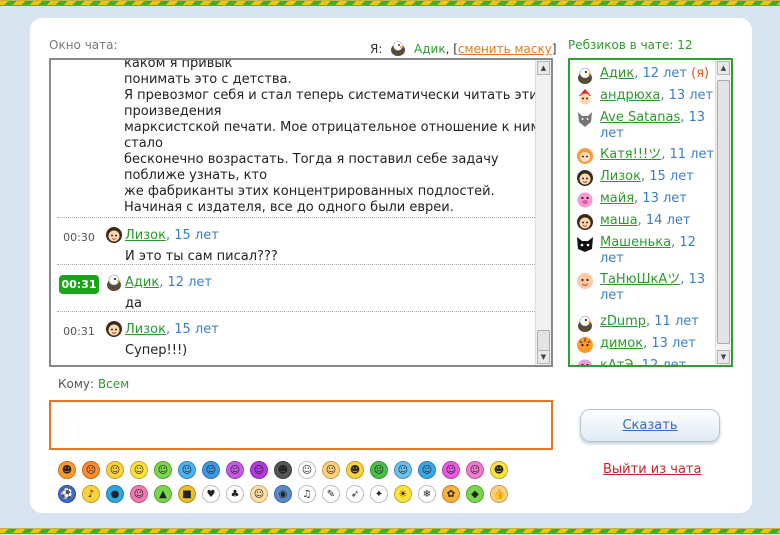 The height and width of the screenshot is (535, 780). I want to click on cake-icon: ▲, so click(163, 494).